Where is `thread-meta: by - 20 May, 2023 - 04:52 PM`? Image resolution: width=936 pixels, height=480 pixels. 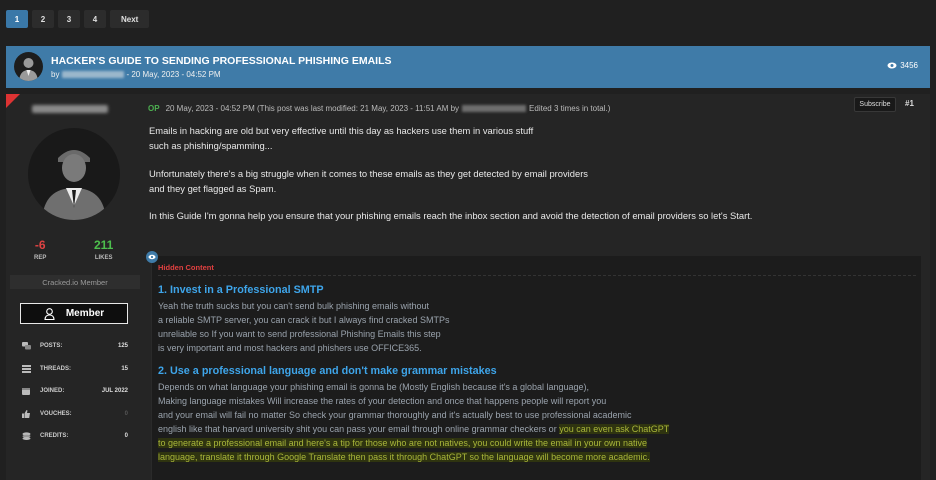
thread-meta: by - 20 May, 2023 - 04:52 PM is located at coordinates (136, 74).